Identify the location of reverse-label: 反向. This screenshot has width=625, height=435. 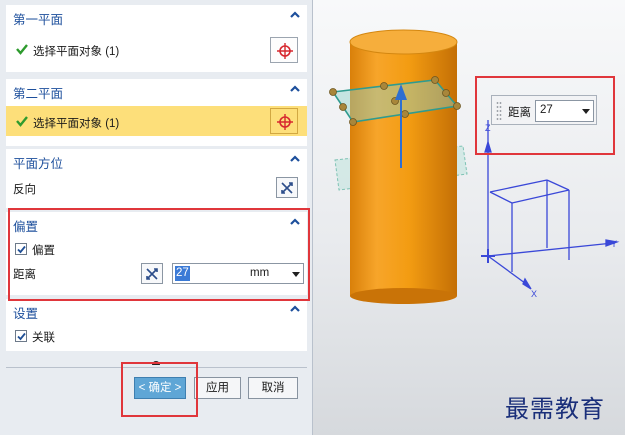
(24, 190).